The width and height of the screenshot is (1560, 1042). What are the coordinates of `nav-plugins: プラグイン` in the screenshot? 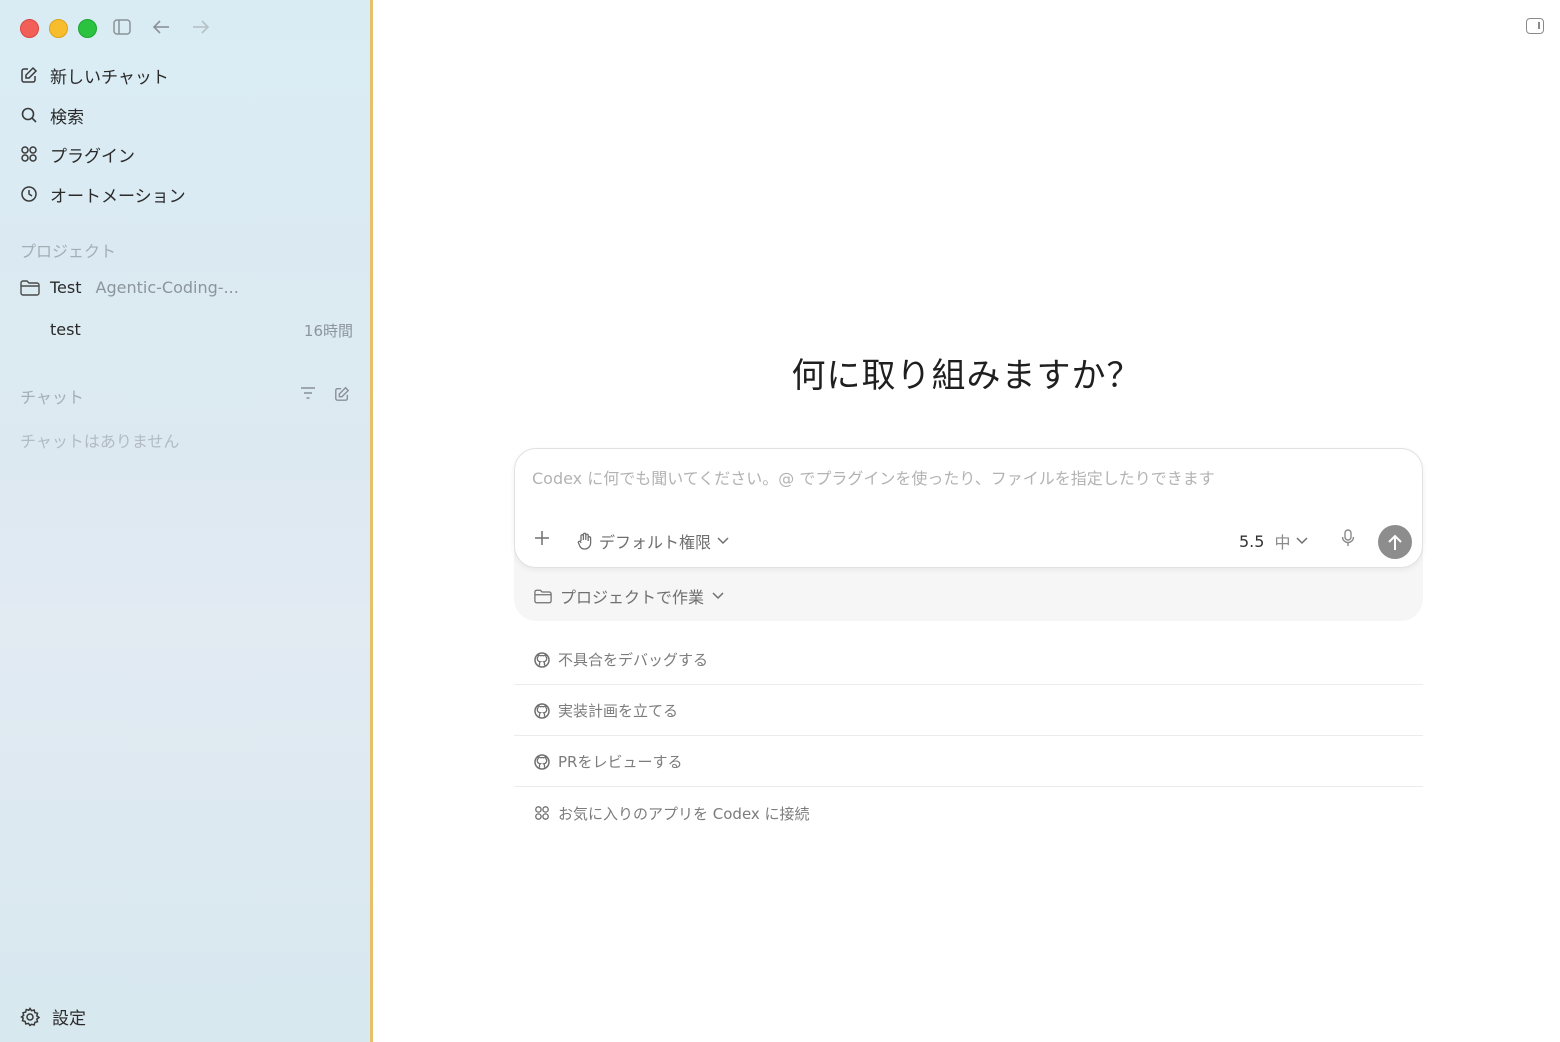 It's located at (77, 154).